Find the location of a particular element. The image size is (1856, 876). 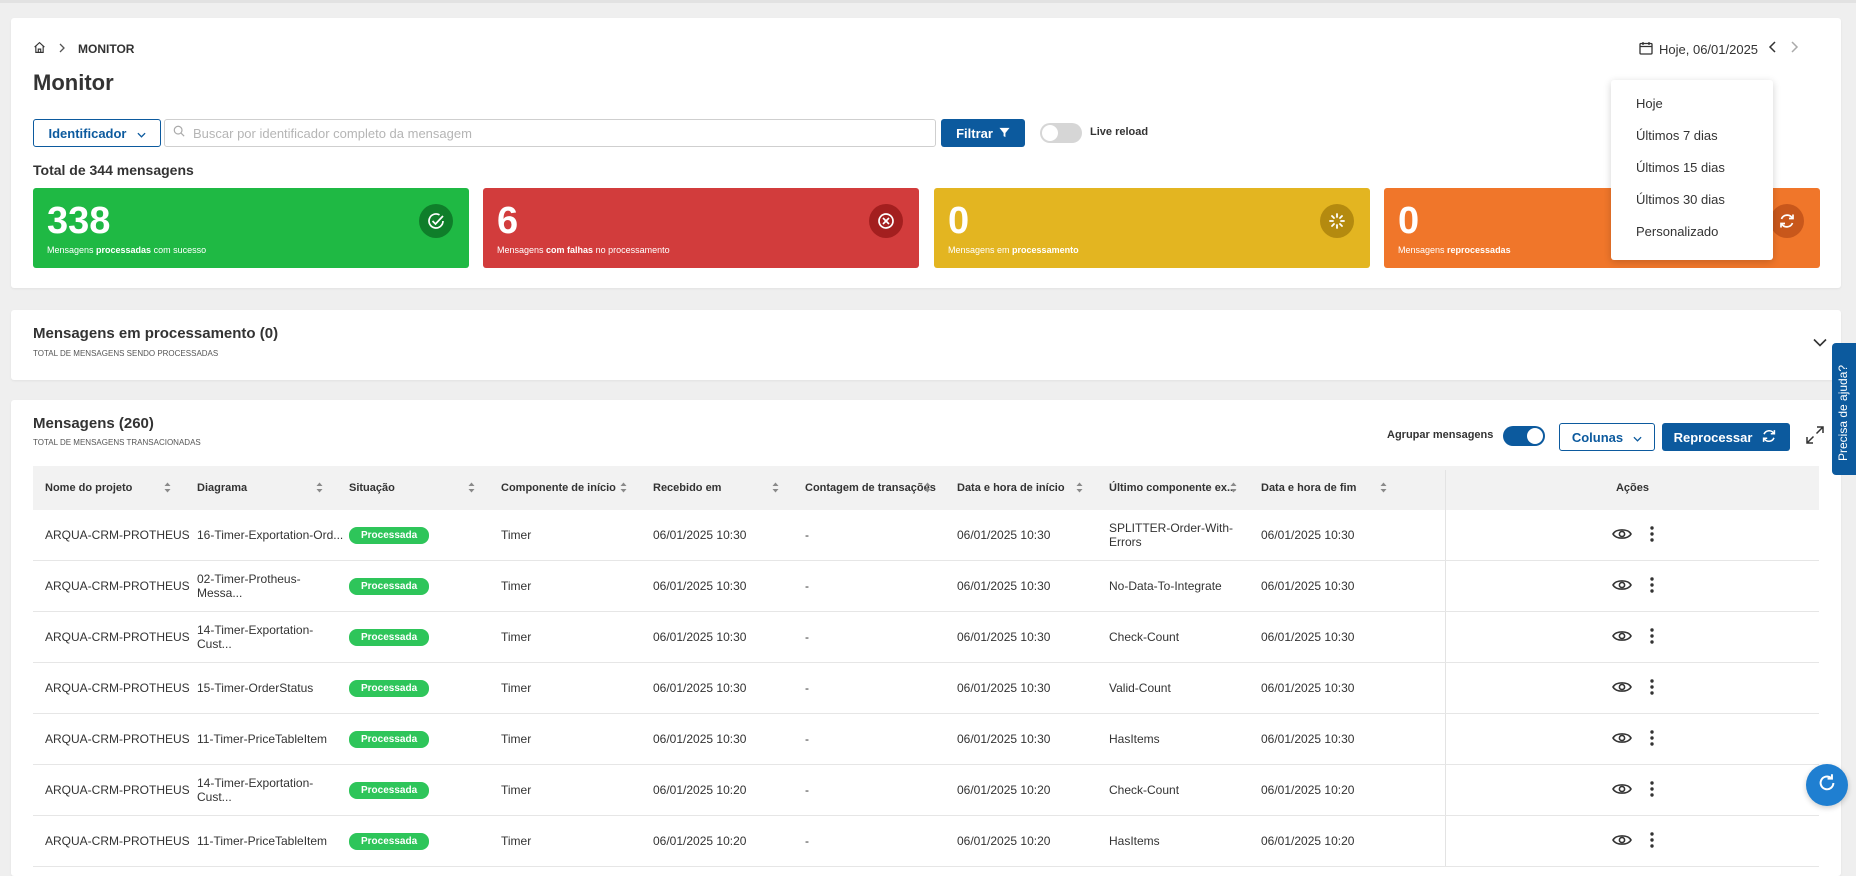

breadcrumb-current: MONITOR is located at coordinates (106, 49).